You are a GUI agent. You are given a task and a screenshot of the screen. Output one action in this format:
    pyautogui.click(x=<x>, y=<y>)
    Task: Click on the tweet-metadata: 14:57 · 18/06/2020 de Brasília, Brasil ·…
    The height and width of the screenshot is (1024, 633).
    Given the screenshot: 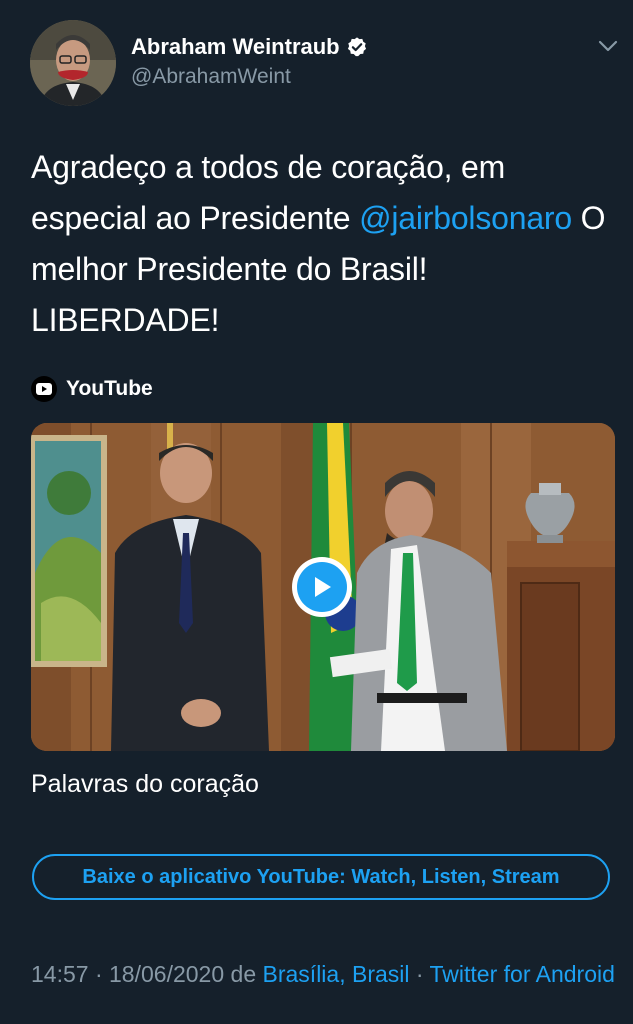 What is the action you would take?
    pyautogui.click(x=323, y=974)
    